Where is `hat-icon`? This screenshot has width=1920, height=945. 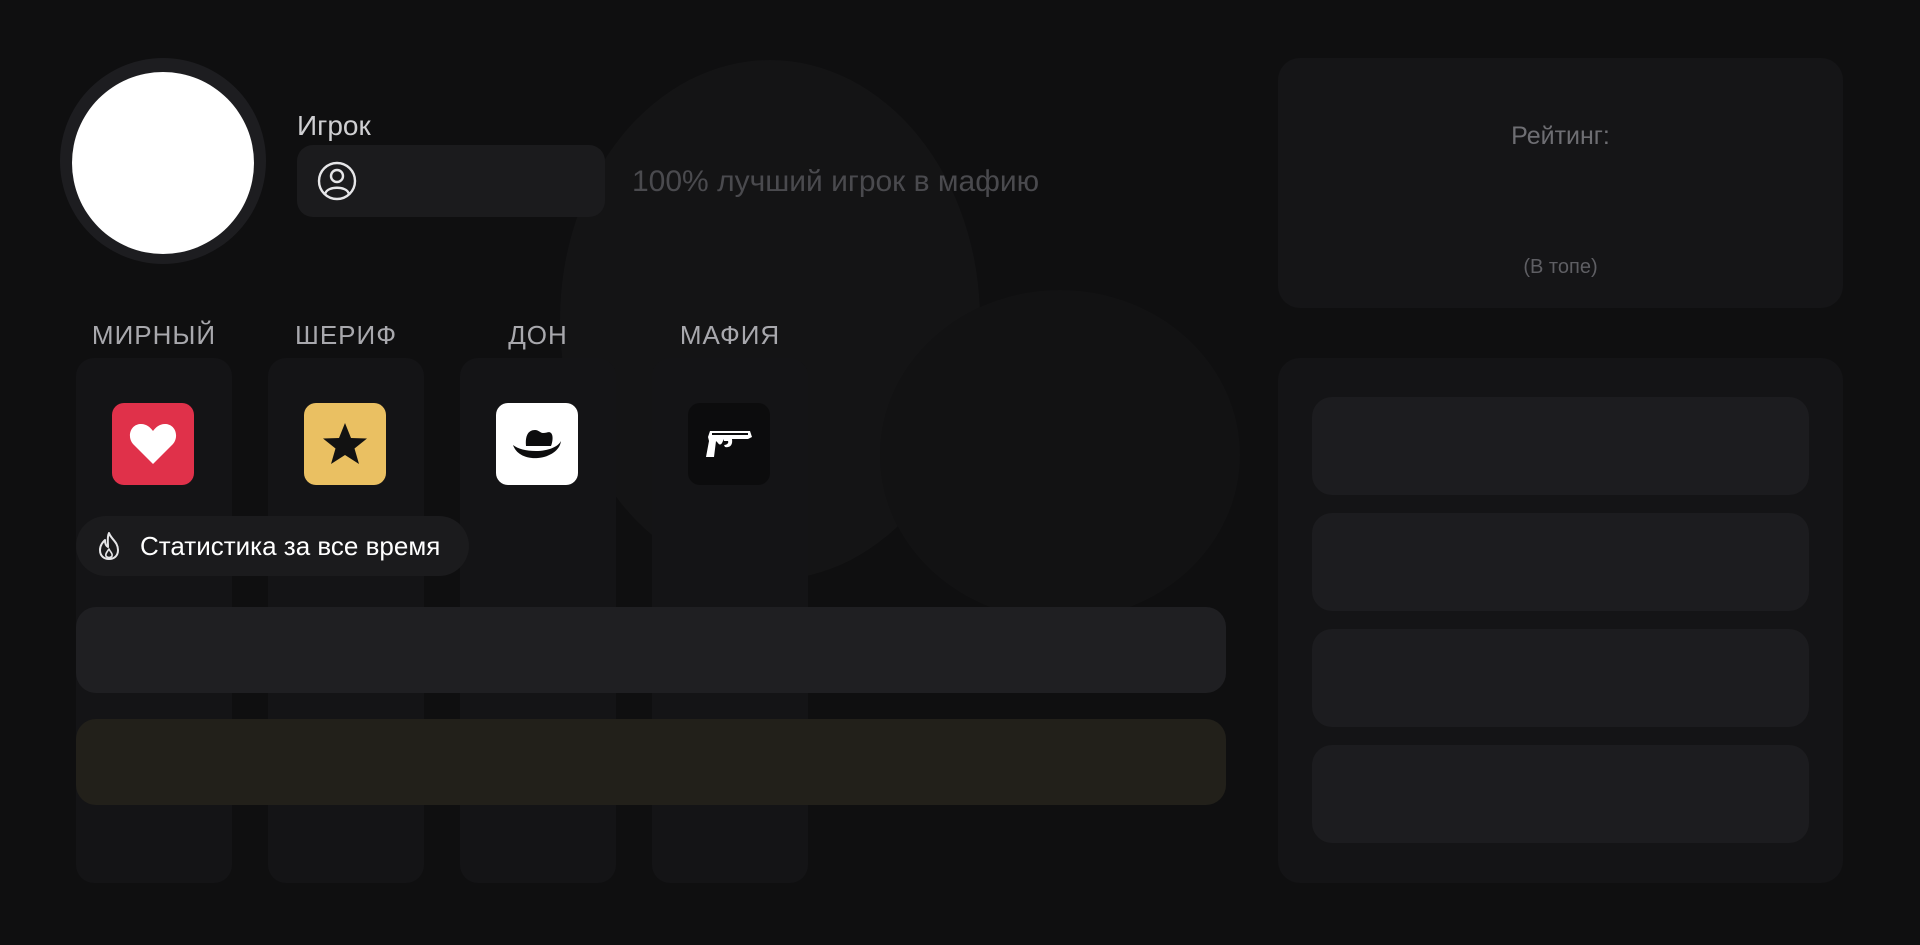 hat-icon is located at coordinates (537, 444).